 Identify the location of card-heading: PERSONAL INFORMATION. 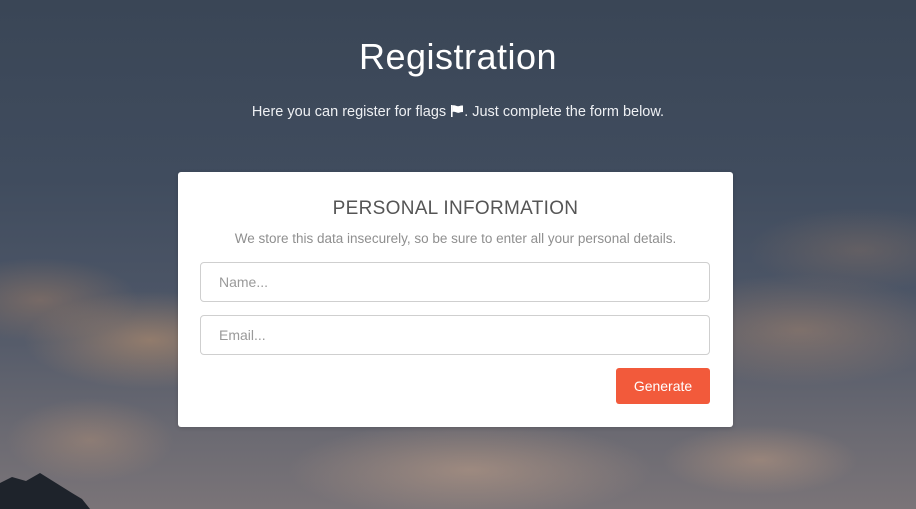
(455, 208).